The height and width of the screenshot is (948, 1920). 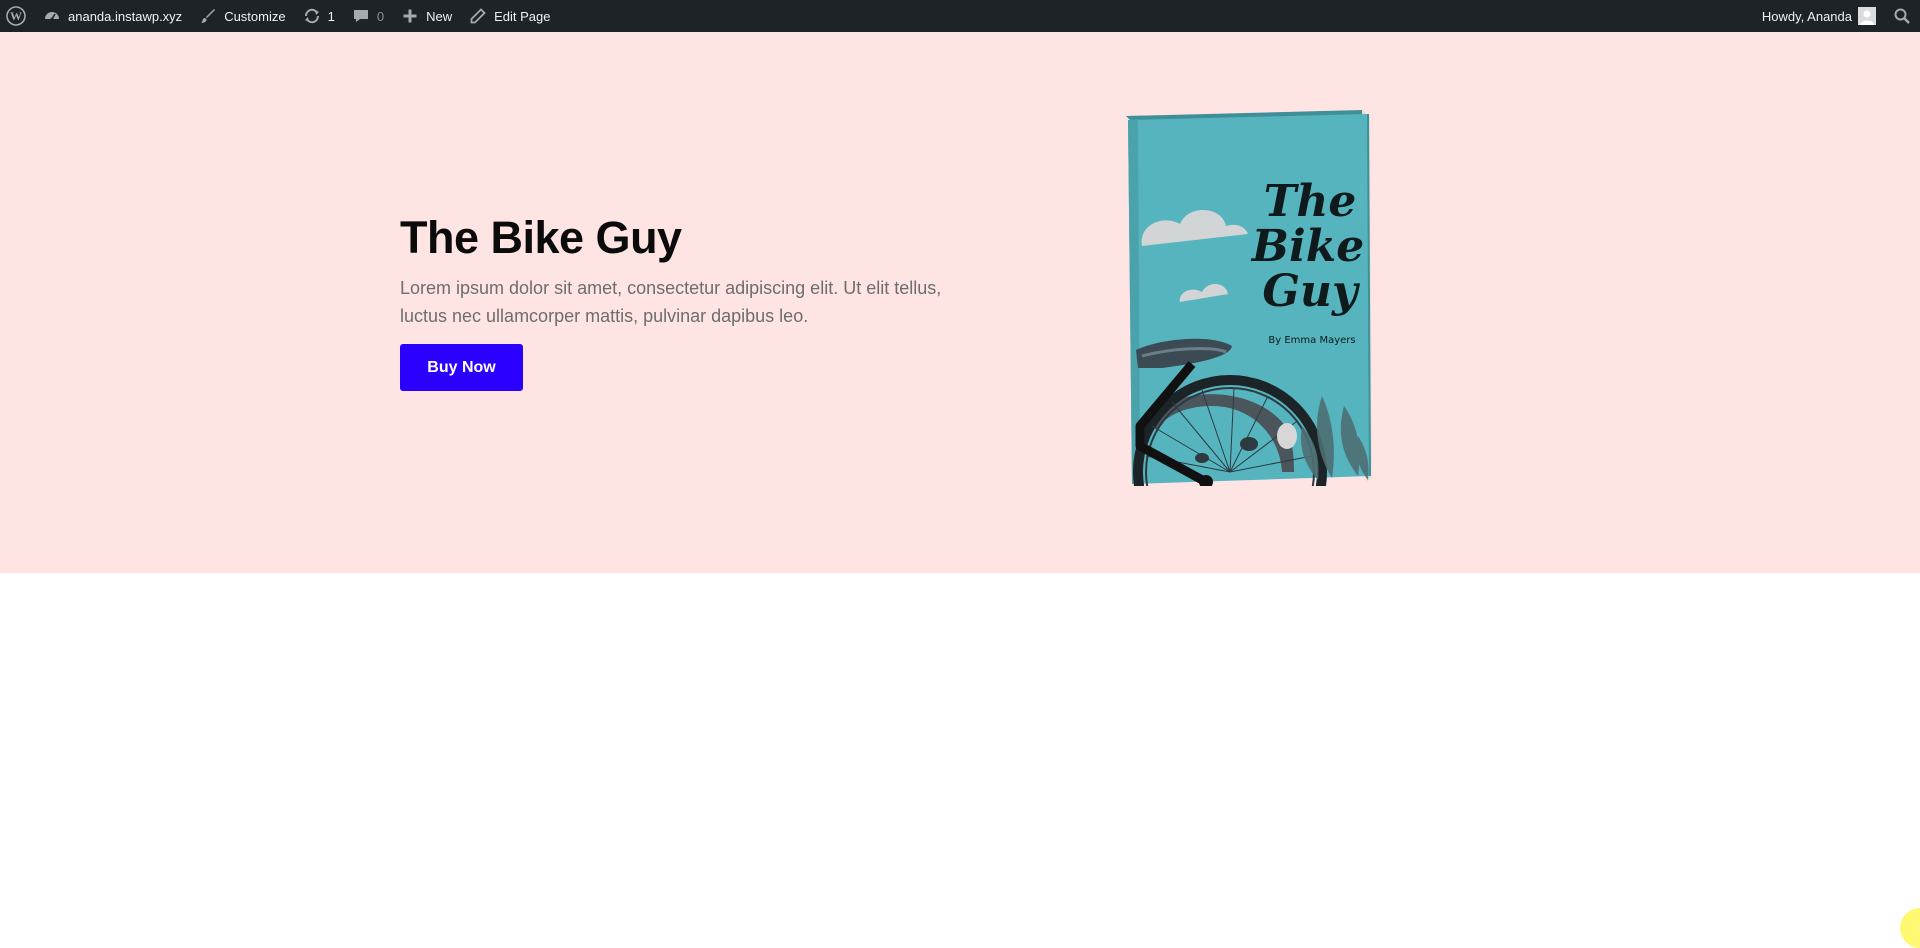 What do you see at coordinates (1806, 16) in the screenshot?
I see `howdy-label: Howdy, Ananda` at bounding box center [1806, 16].